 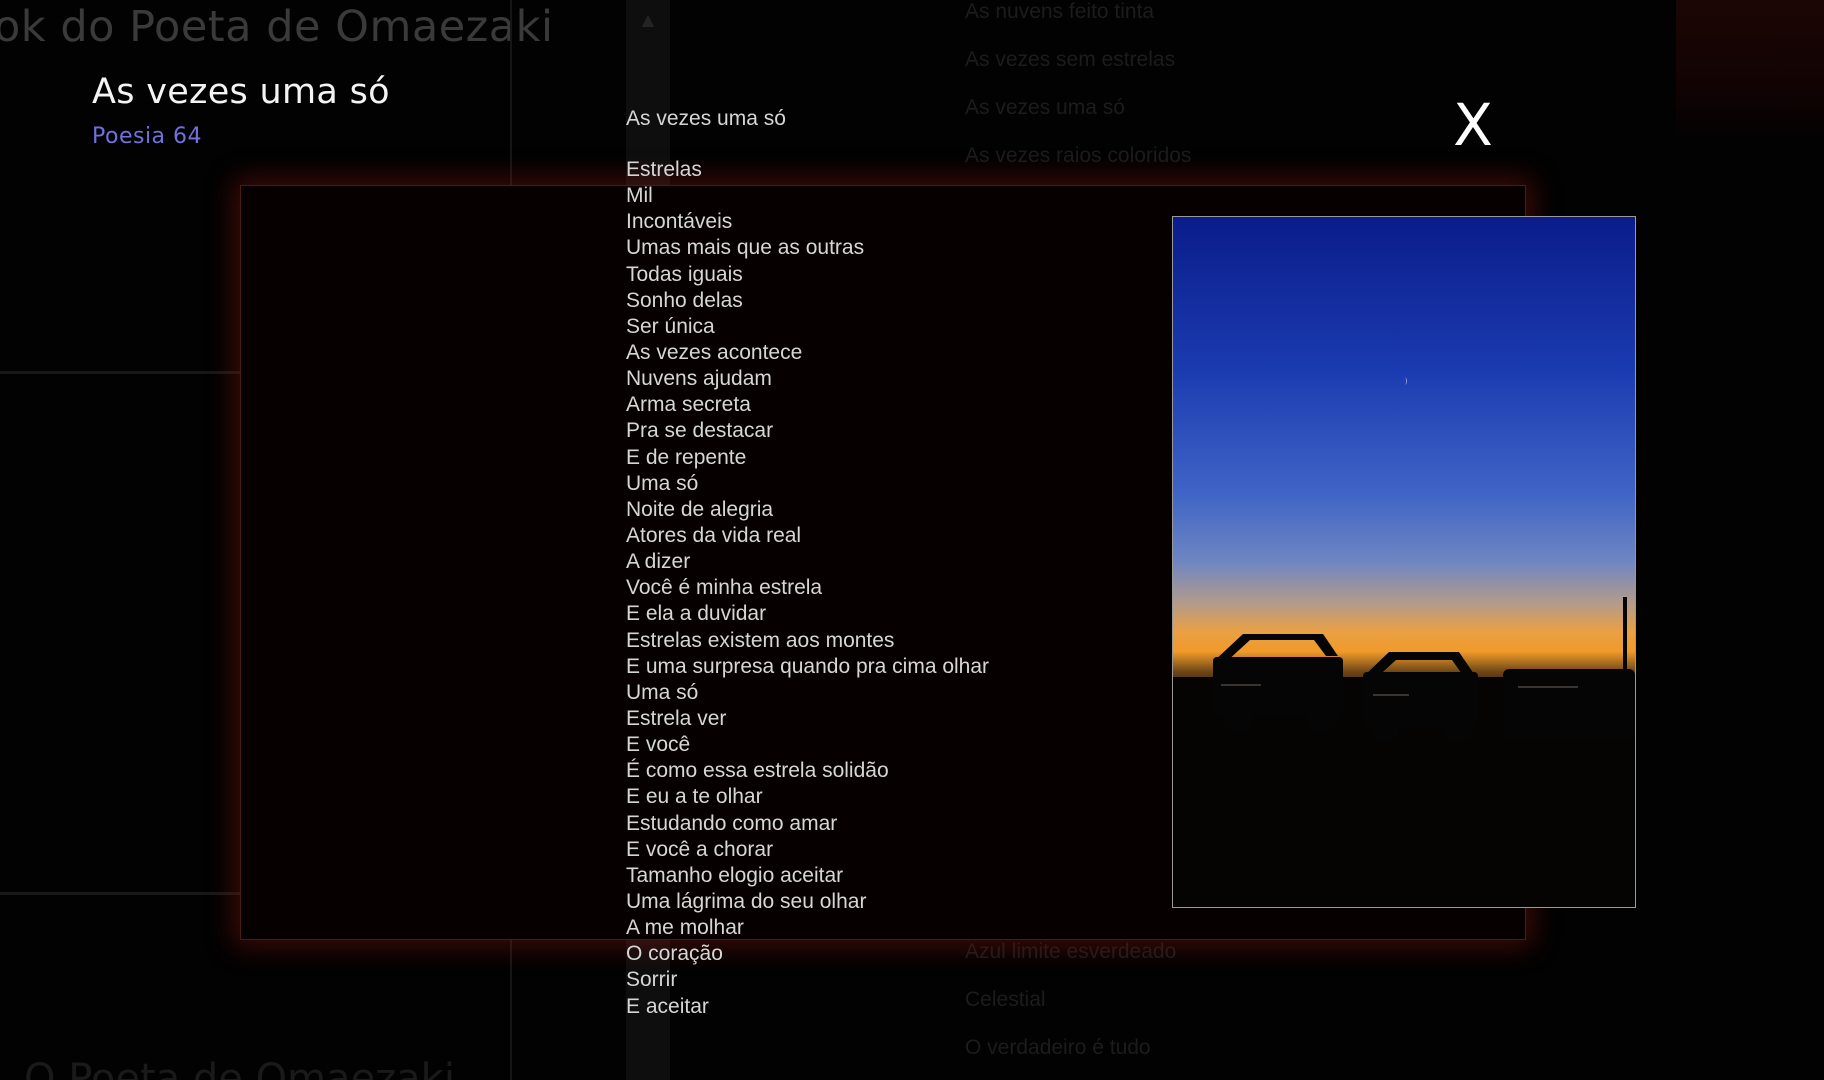 What do you see at coordinates (652, 980) in the screenshot?
I see `poem-line: Sorrir` at bounding box center [652, 980].